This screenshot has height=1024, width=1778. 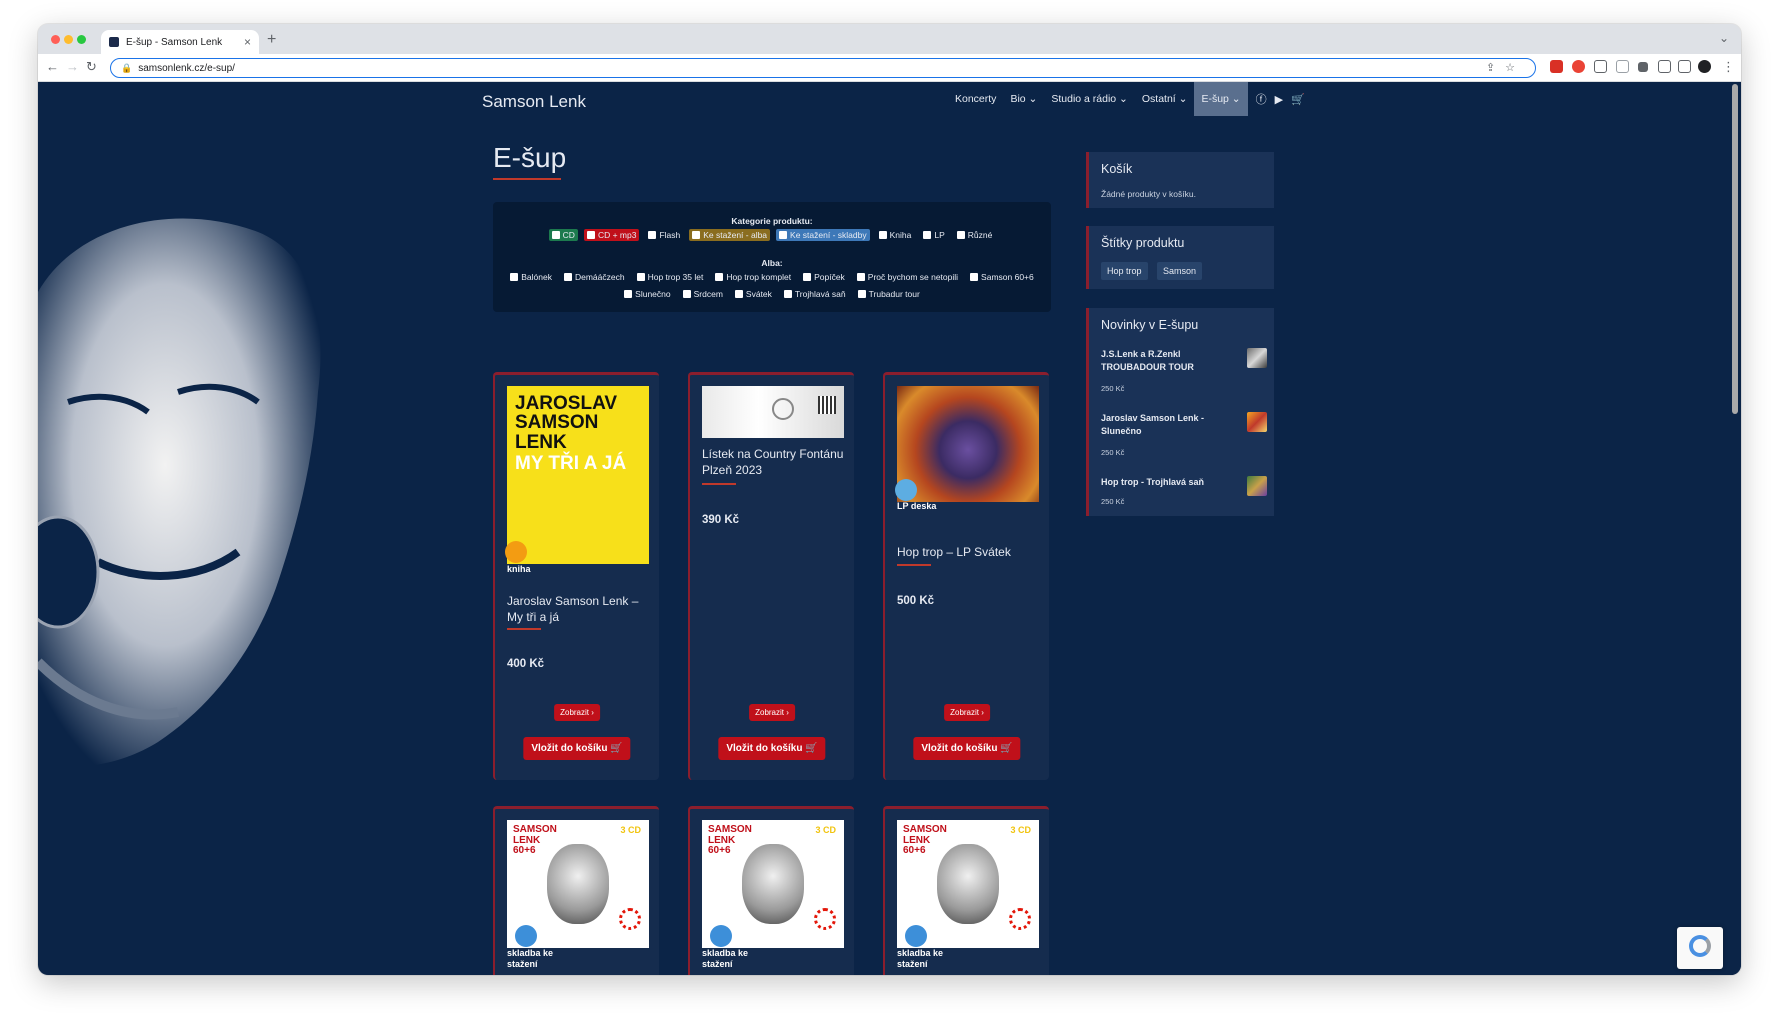 I want to click on filter-album: Trubadur tour, so click(x=889, y=294).